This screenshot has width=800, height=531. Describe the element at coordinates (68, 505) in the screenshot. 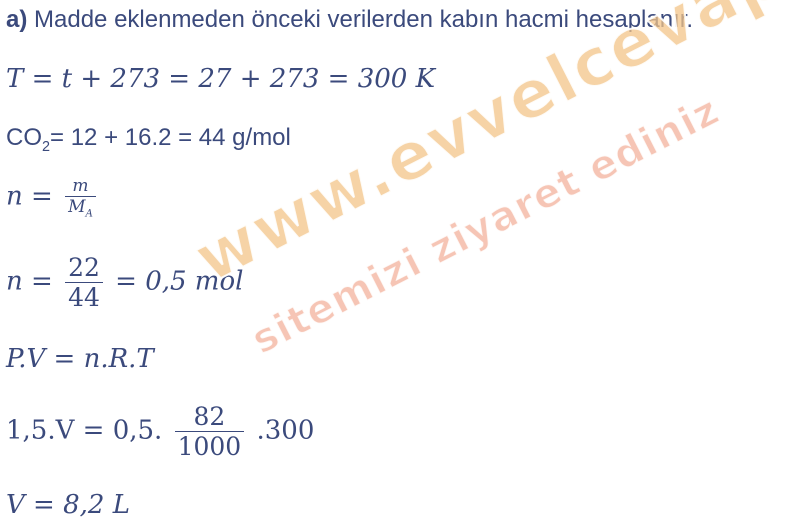

I see `equation-result: V = 8,2 L` at that location.